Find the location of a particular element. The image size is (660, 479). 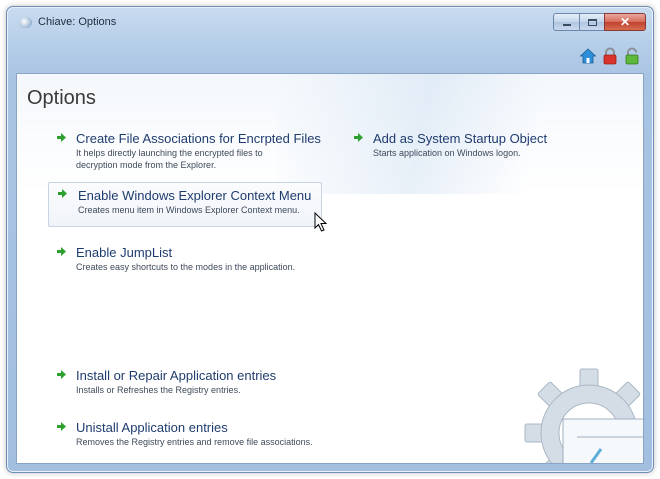

caption-buttons: ✕ is located at coordinates (599, 22).